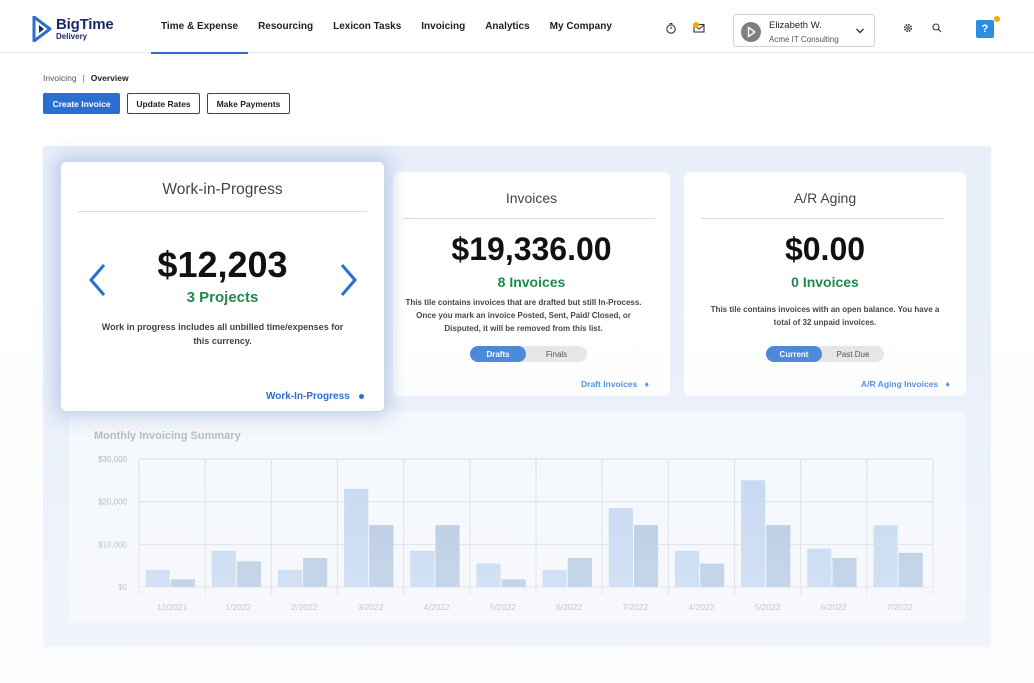 This screenshot has width=1034, height=683. What do you see at coordinates (443, 26) in the screenshot?
I see `nav-invoicing: Invoicing` at bounding box center [443, 26].